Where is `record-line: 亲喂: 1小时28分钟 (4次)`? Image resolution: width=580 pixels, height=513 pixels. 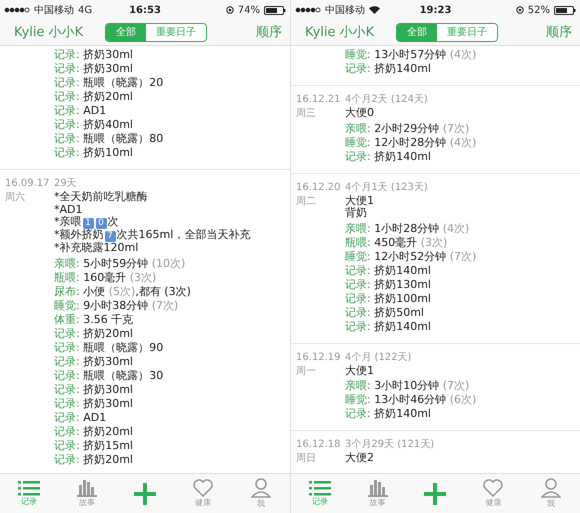
record-line: 亲喂: 1小时28分钟 (4次) is located at coordinates (407, 229).